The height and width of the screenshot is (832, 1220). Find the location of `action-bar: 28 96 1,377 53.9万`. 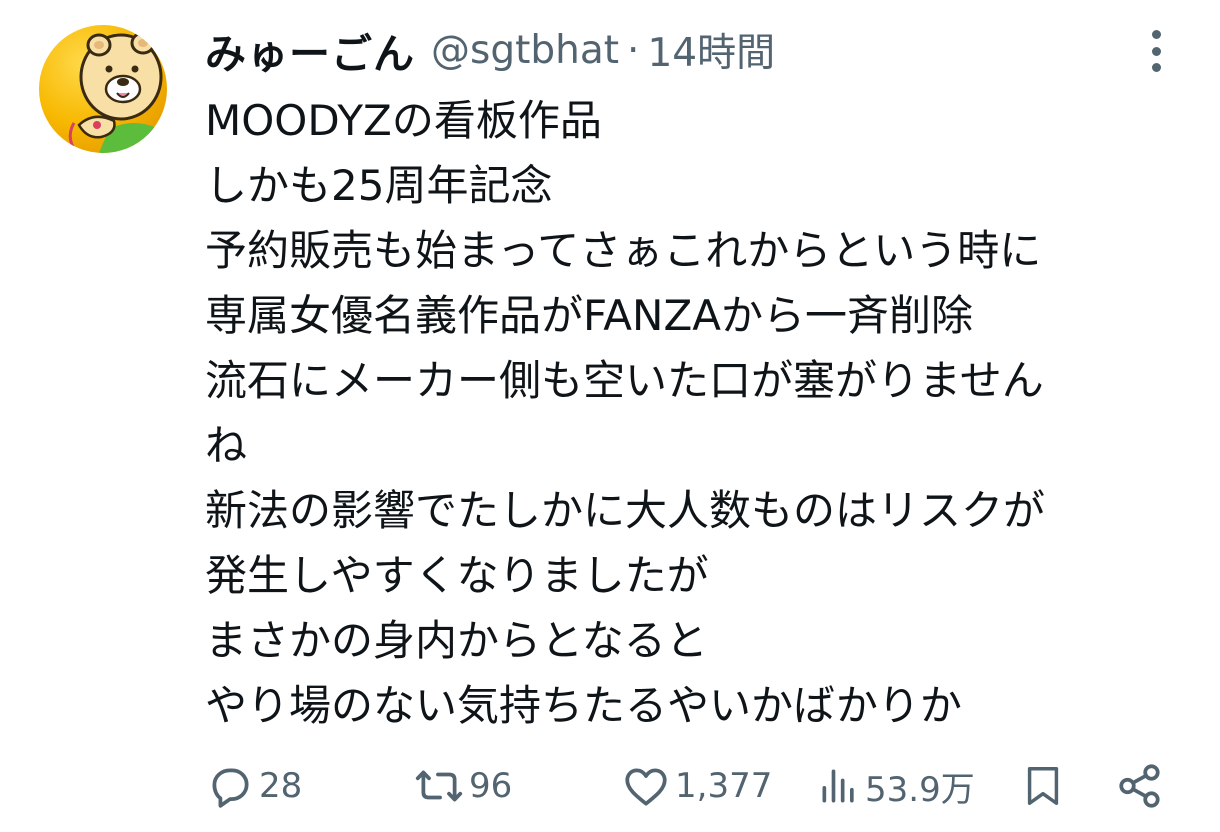

action-bar: 28 96 1,377 53.9万 is located at coordinates (687, 786).